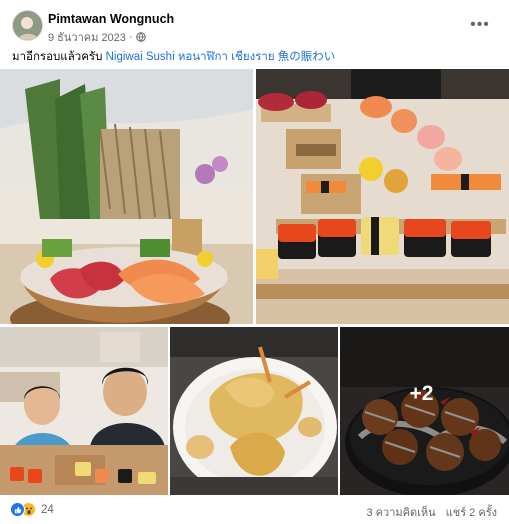  I want to click on post-footer: 24 3 ความคิดเห็น แชร์ 2 ครั้ง, so click(253, 510).